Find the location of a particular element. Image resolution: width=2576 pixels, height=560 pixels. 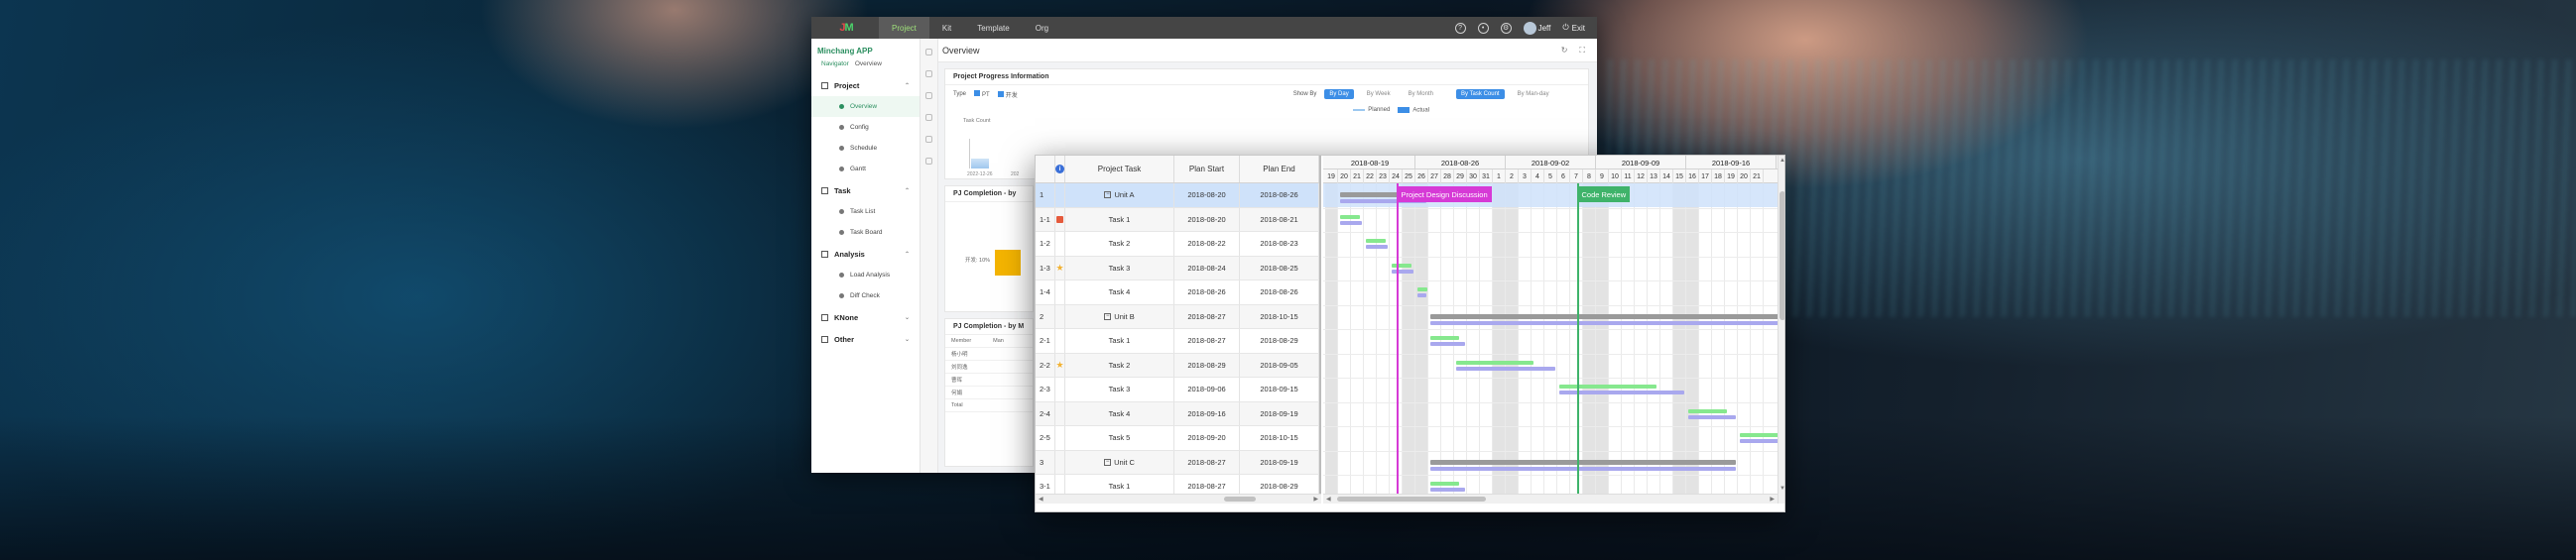

col-header-start: Plan Start is located at coordinates (1207, 169).